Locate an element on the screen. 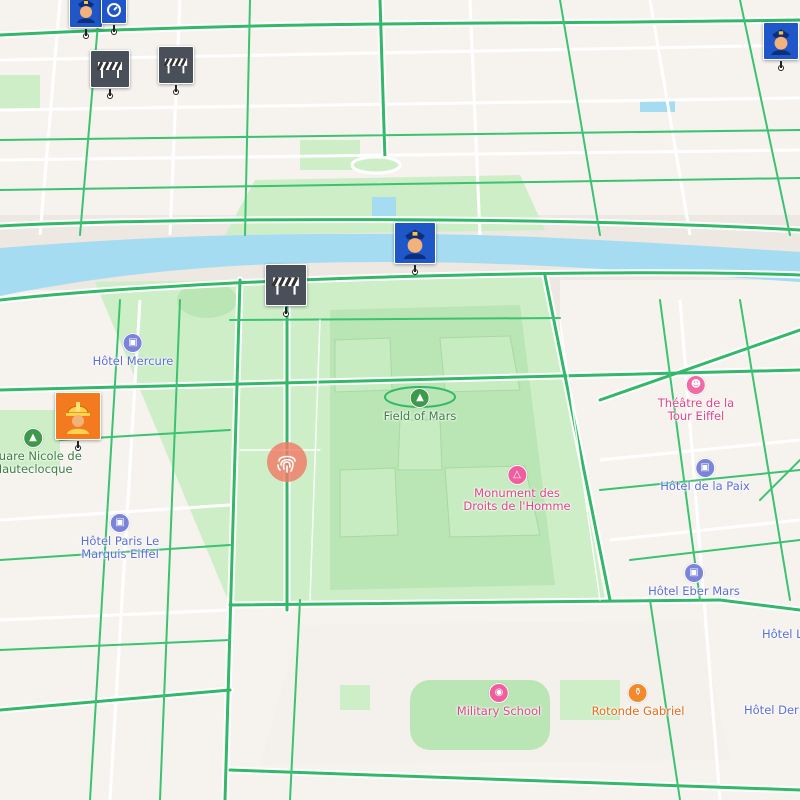  poi-monument: △ Monument des Droits de l'Homme is located at coordinates (517, 489).